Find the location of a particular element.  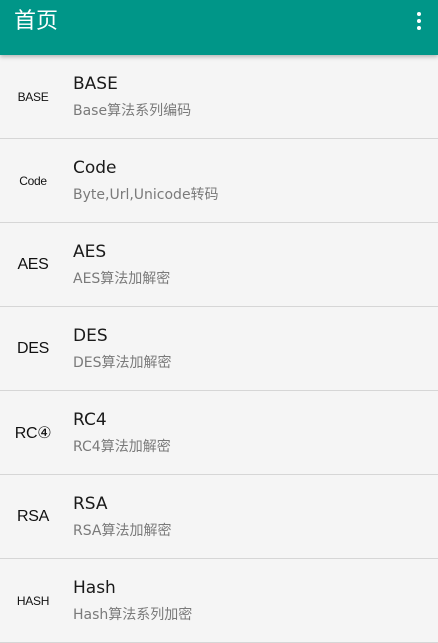

code-icon: Code is located at coordinates (33, 180).